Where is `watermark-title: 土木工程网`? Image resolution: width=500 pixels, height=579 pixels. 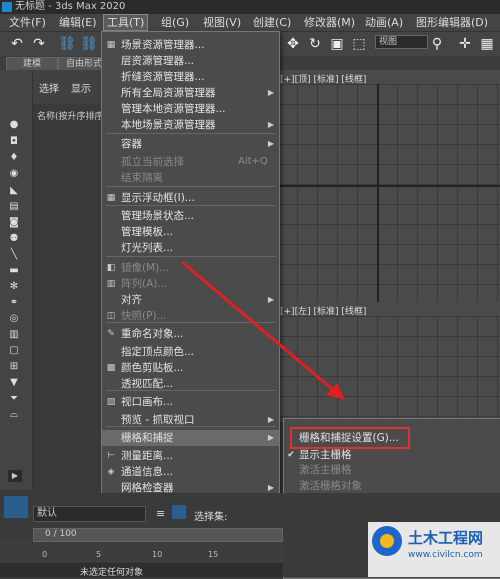 watermark-title: 土木工程网 is located at coordinates (446, 538).